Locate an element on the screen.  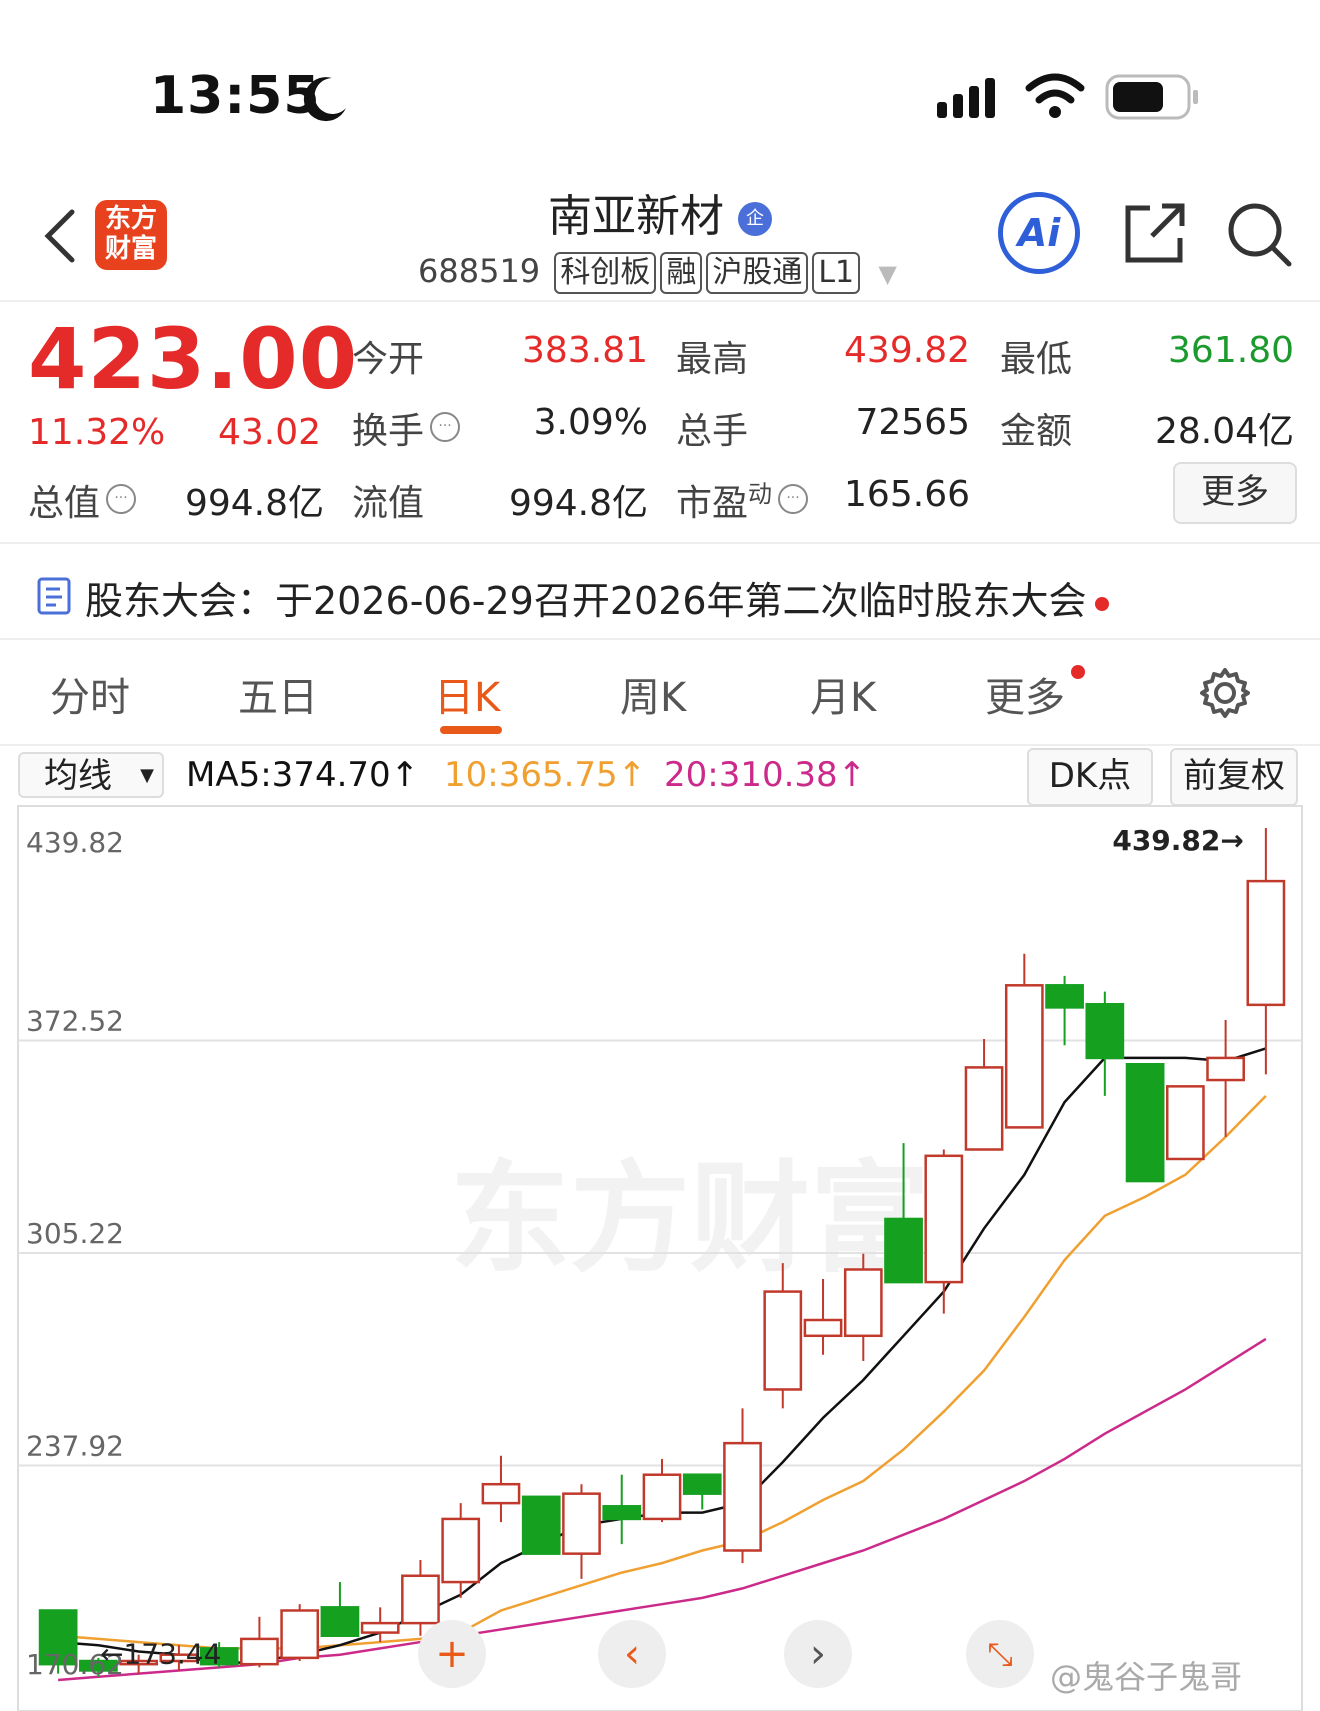
share-icon is located at coordinates (1155, 233).